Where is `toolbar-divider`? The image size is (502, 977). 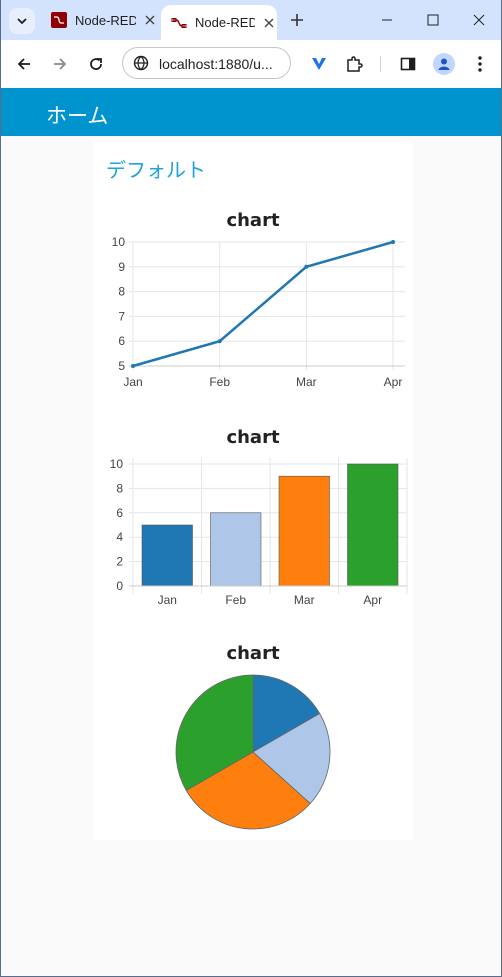 toolbar-divider is located at coordinates (380, 64).